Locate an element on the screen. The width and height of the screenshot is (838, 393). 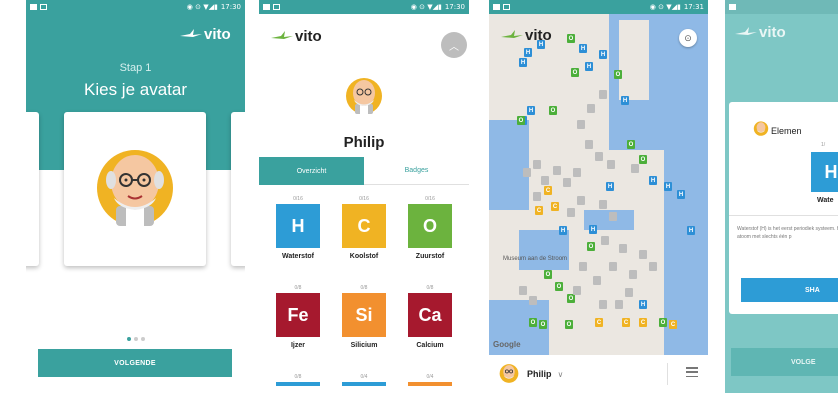
next-button: VOLGE is located at coordinates (784, 362).